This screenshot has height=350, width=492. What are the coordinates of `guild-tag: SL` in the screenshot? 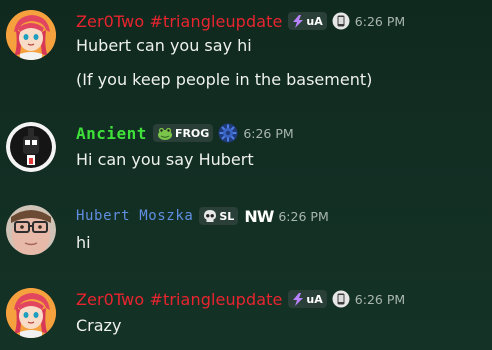 It's located at (219, 216).